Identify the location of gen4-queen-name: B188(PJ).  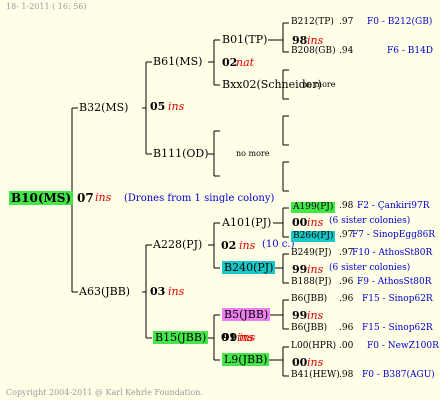
(311, 282).